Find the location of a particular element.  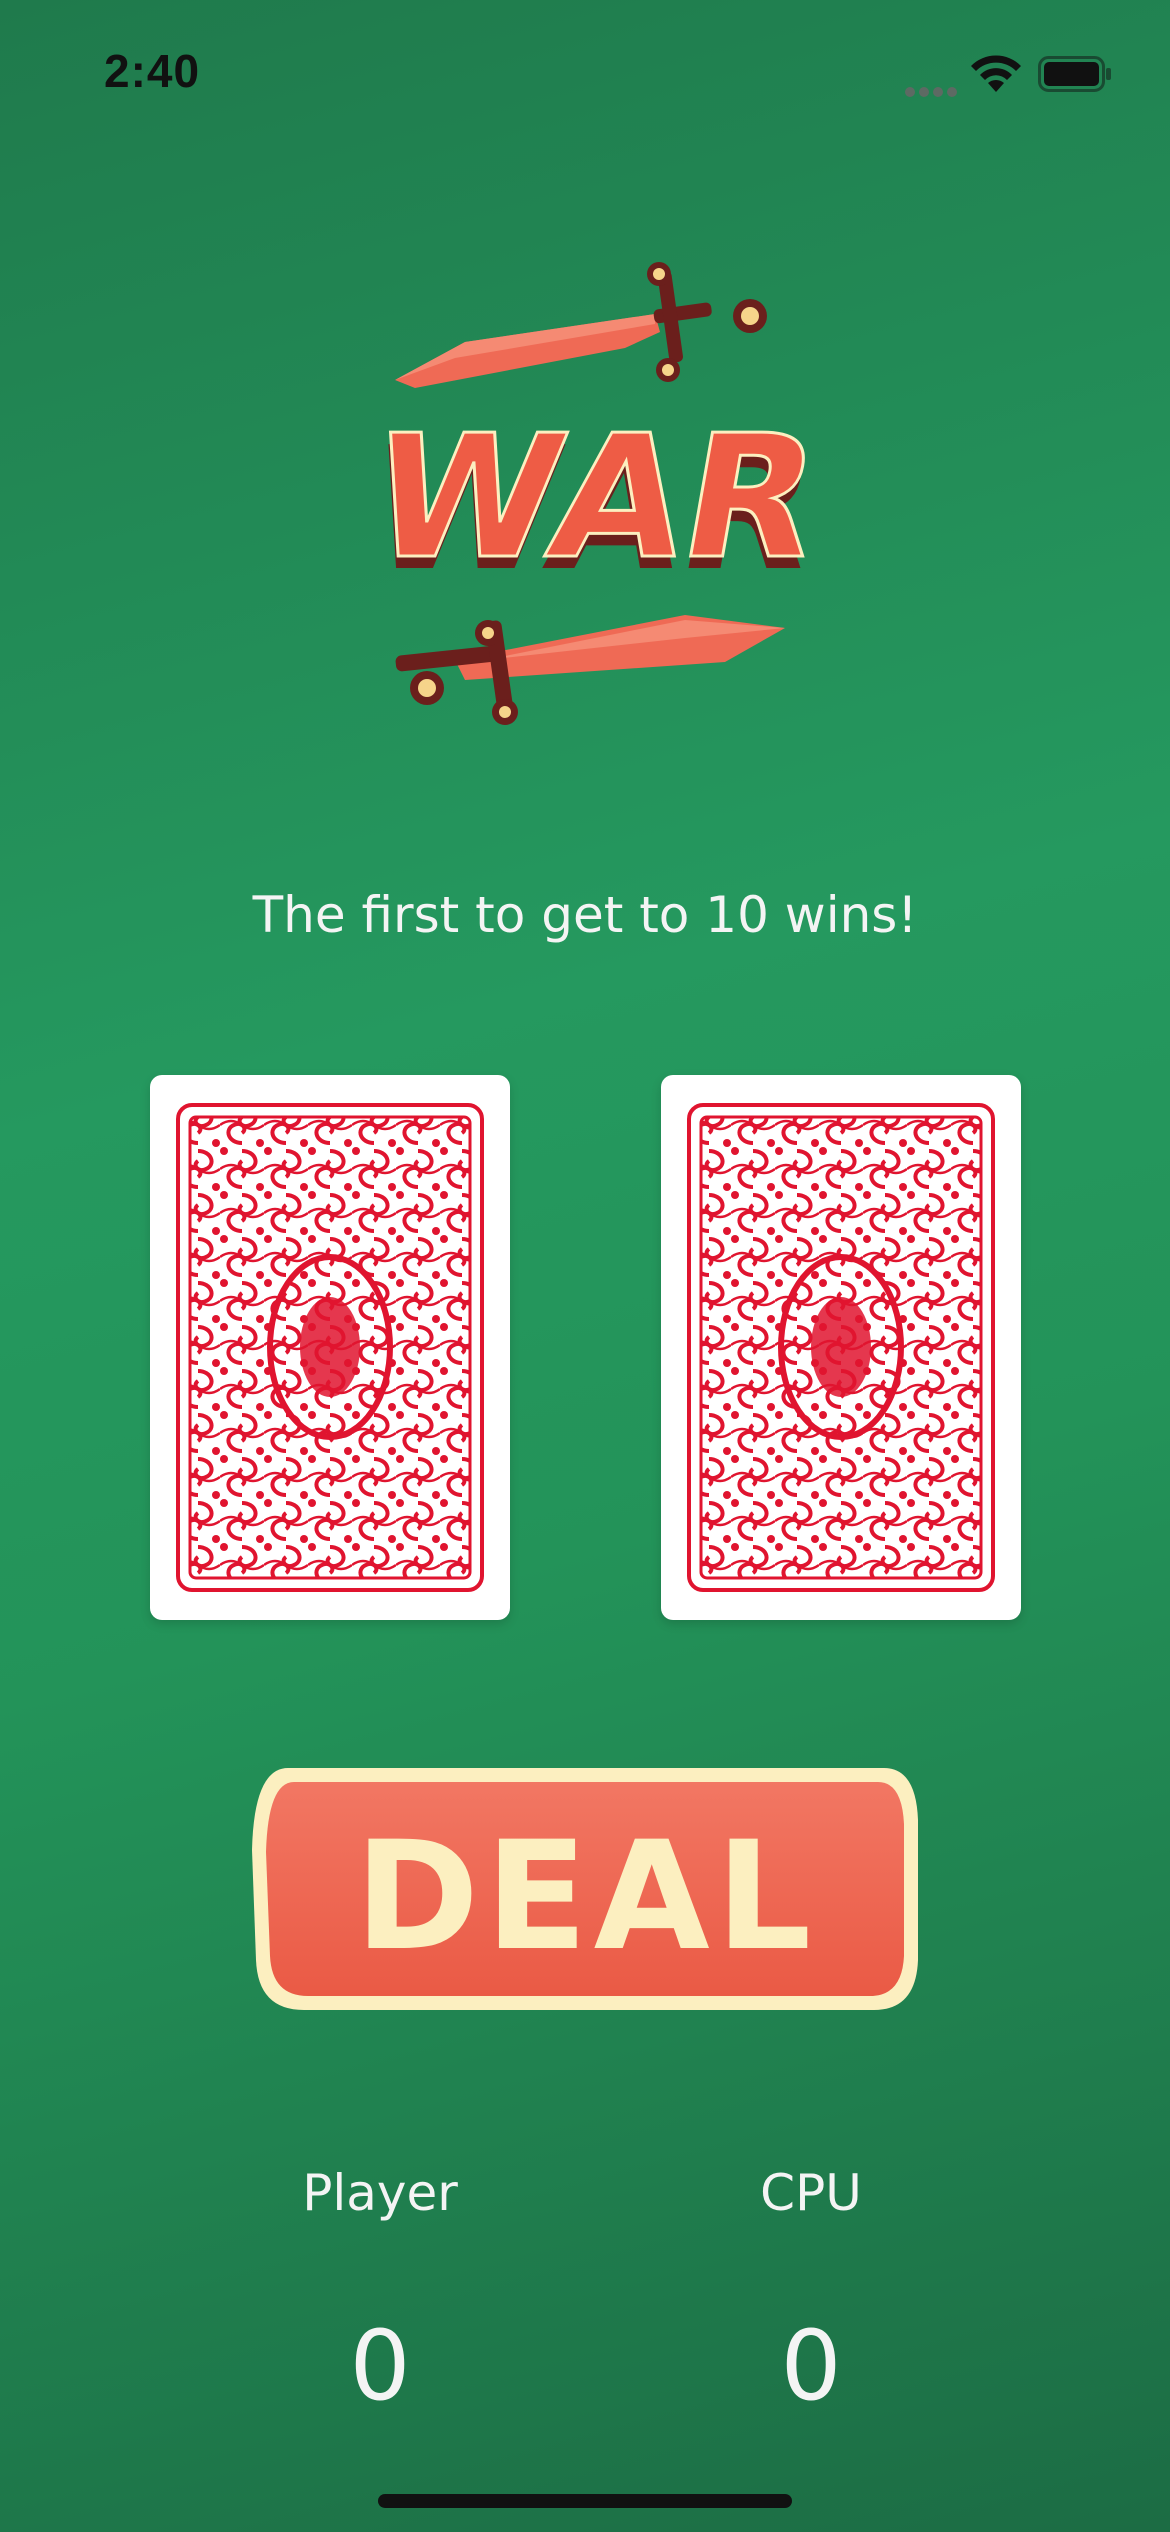

player-score-value: 0 is located at coordinates (380, 2366).